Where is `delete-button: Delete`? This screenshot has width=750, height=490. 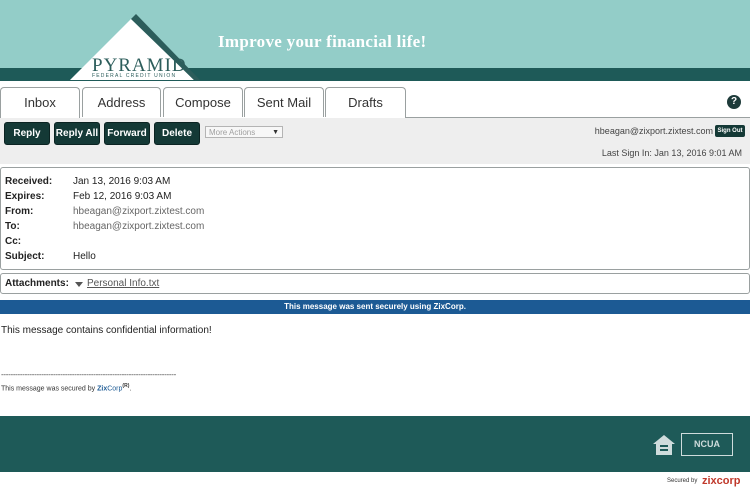
delete-button: Delete is located at coordinates (177, 133).